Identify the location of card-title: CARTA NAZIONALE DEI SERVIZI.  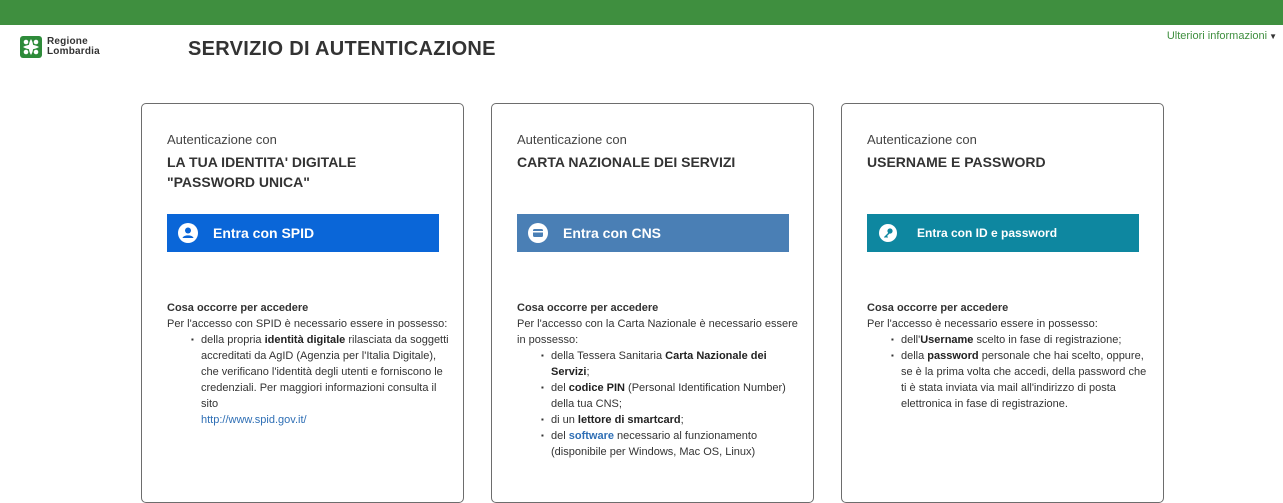
(626, 162).